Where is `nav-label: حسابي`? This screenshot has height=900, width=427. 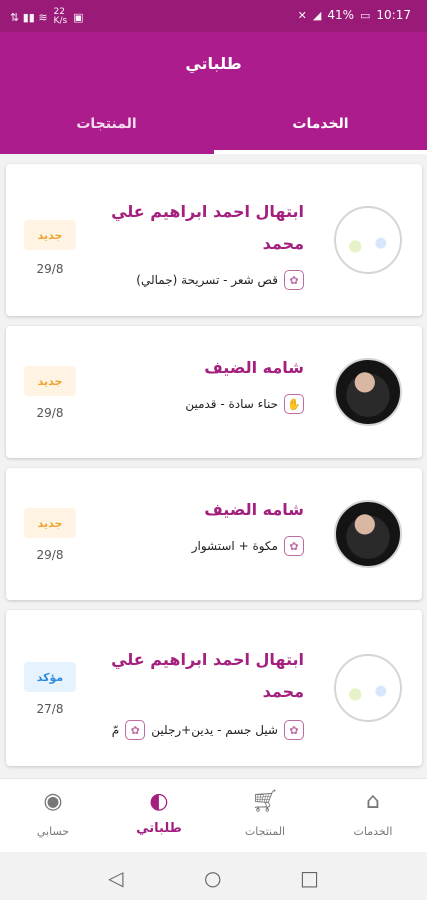
nav-label: حسابي is located at coordinates (53, 831).